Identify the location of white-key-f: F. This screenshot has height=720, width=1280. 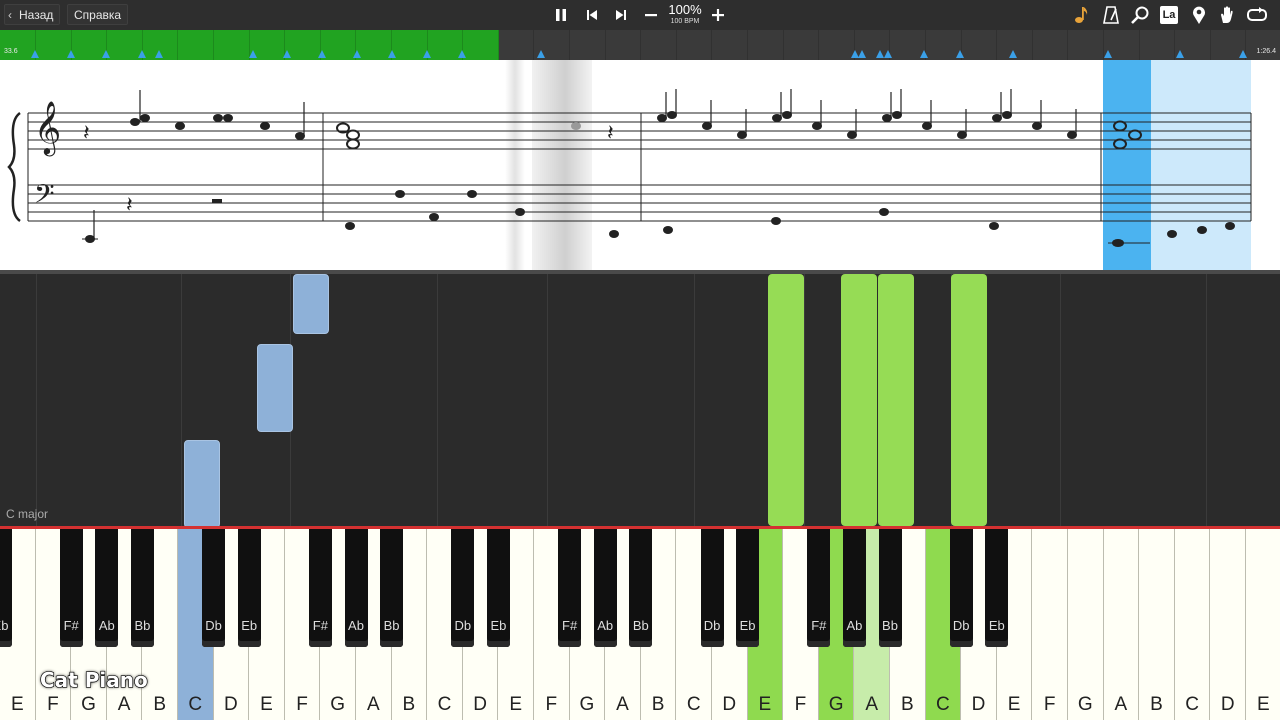
(1050, 624).